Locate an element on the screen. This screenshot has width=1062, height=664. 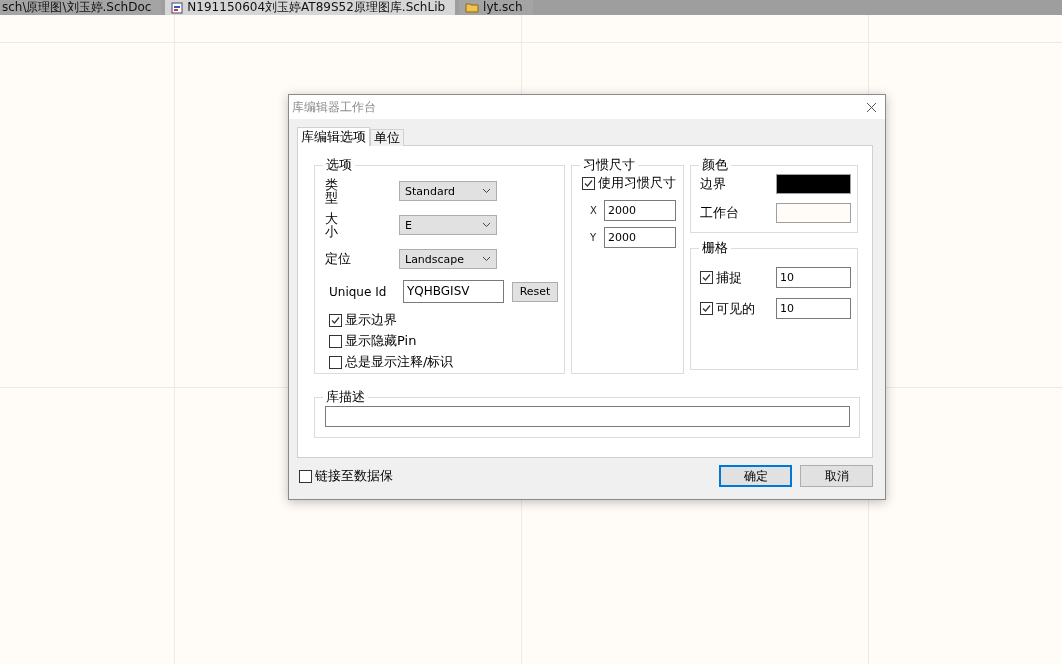
field-label: X is located at coordinates (594, 210).